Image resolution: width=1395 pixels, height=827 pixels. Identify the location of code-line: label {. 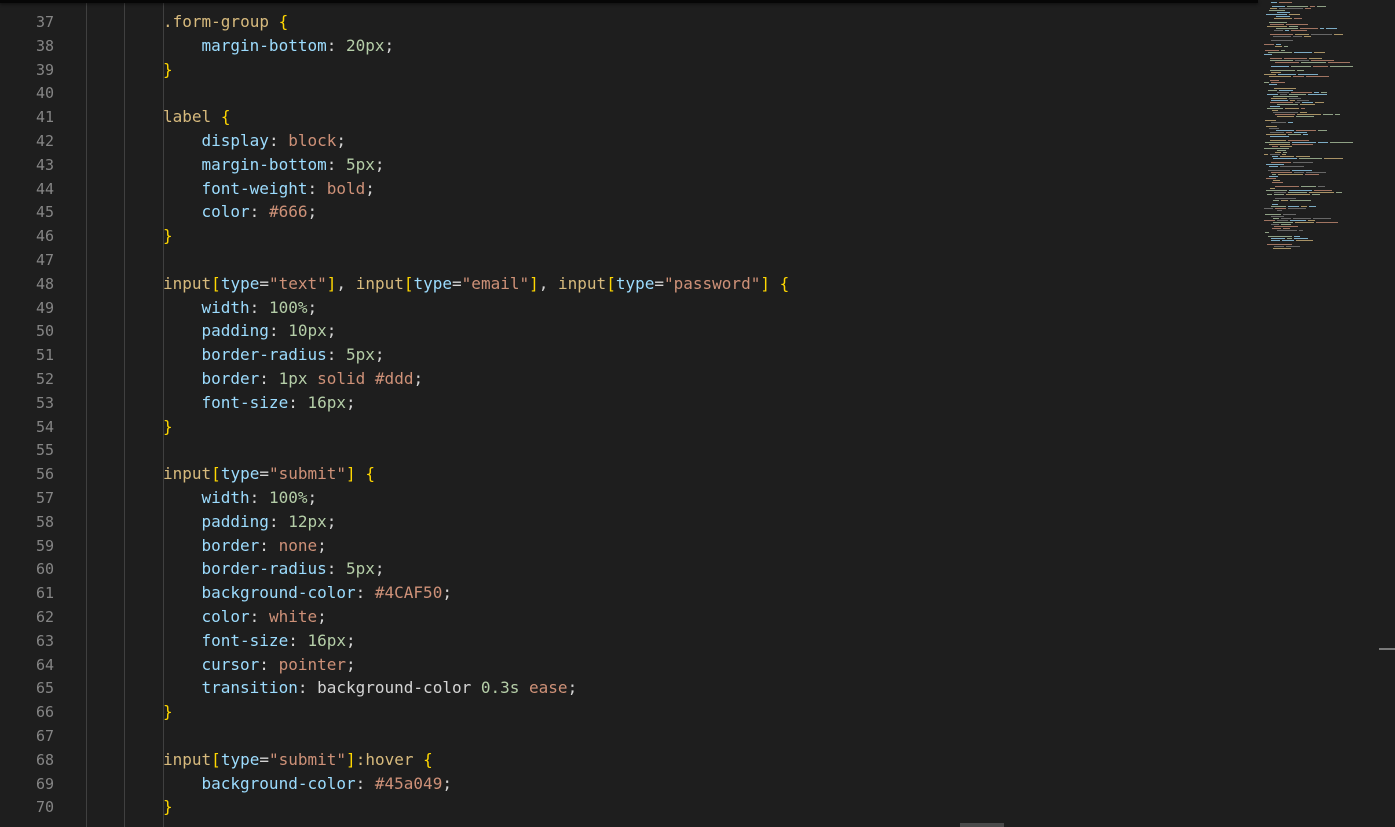
(196, 117).